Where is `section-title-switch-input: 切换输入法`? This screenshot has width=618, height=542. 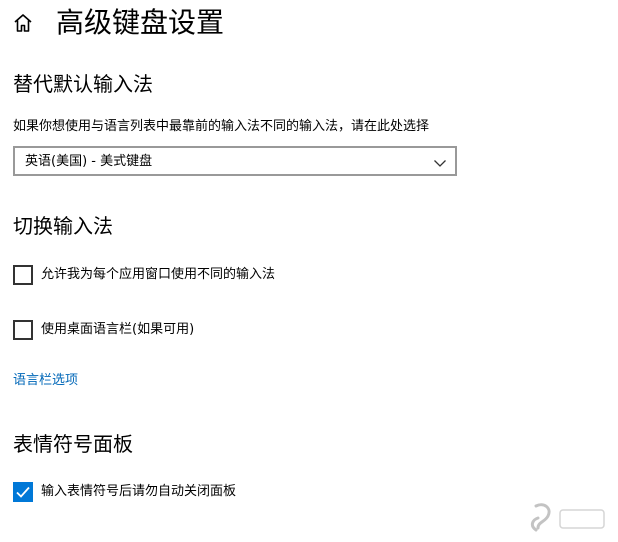 section-title-switch-input: 切换输入法 is located at coordinates (63, 226).